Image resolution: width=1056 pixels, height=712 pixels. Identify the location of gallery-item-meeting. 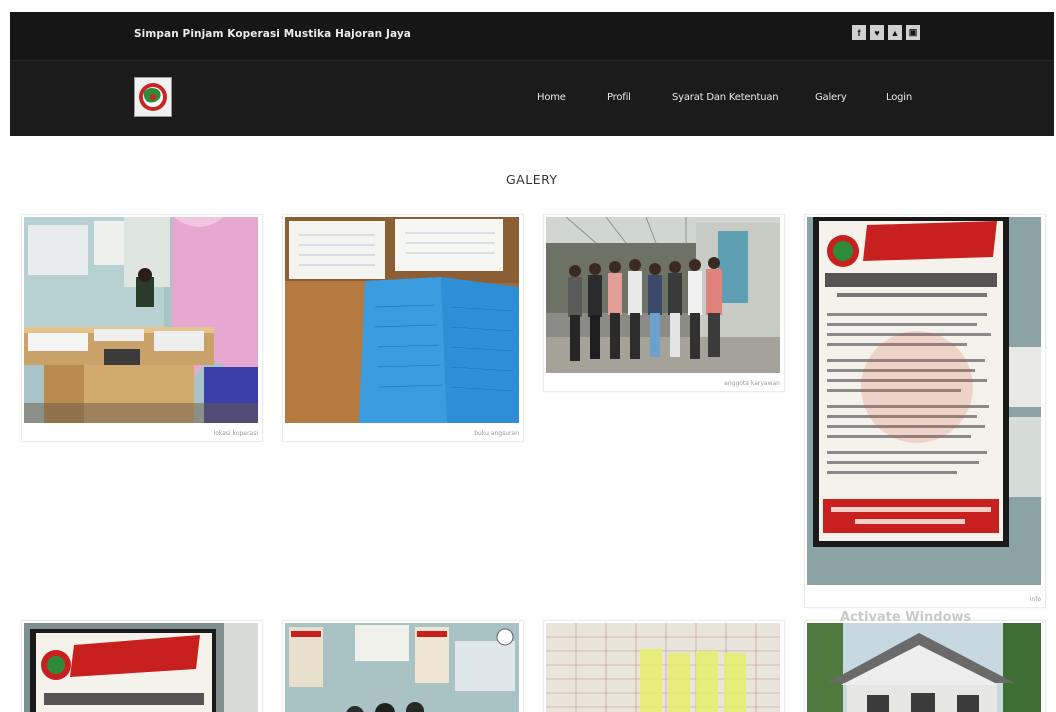
(403, 666).